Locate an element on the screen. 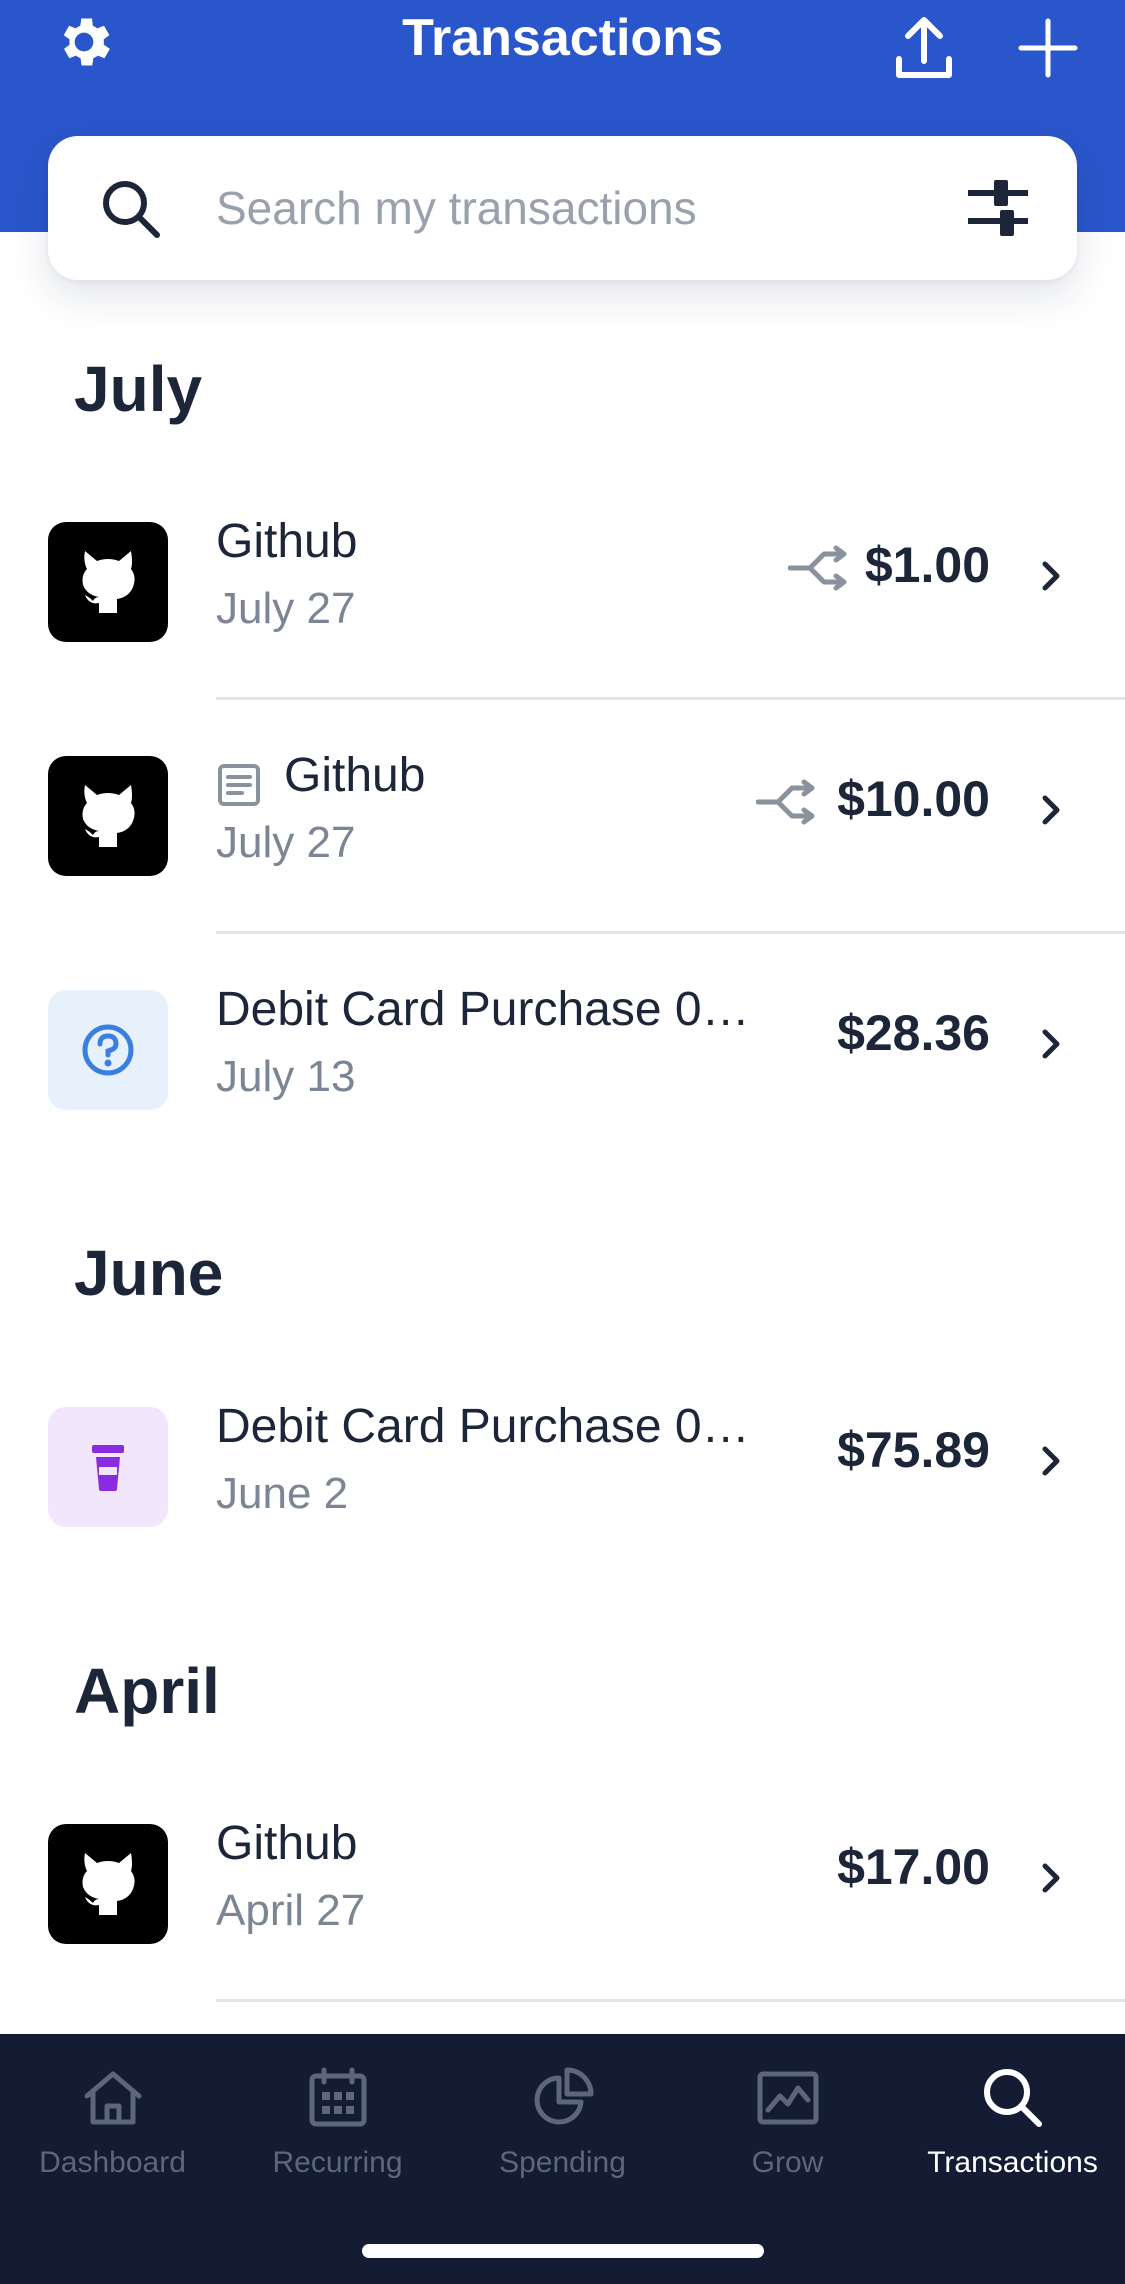 The width and height of the screenshot is (1125, 2284). transaction-row: Github April 27 $17.00 is located at coordinates (562, 1885).